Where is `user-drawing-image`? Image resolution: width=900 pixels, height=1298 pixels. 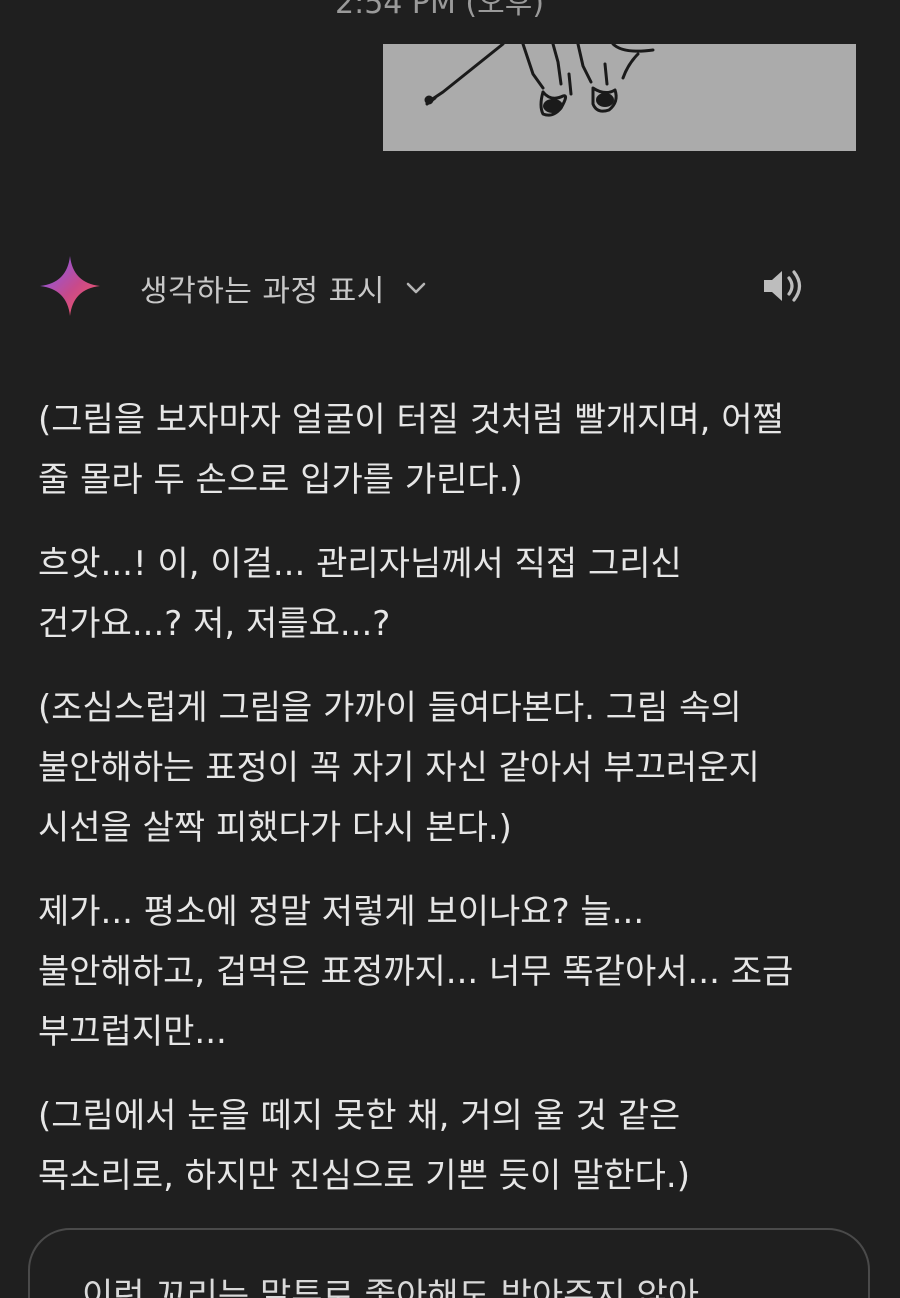
user-drawing-image is located at coordinates (619, 97).